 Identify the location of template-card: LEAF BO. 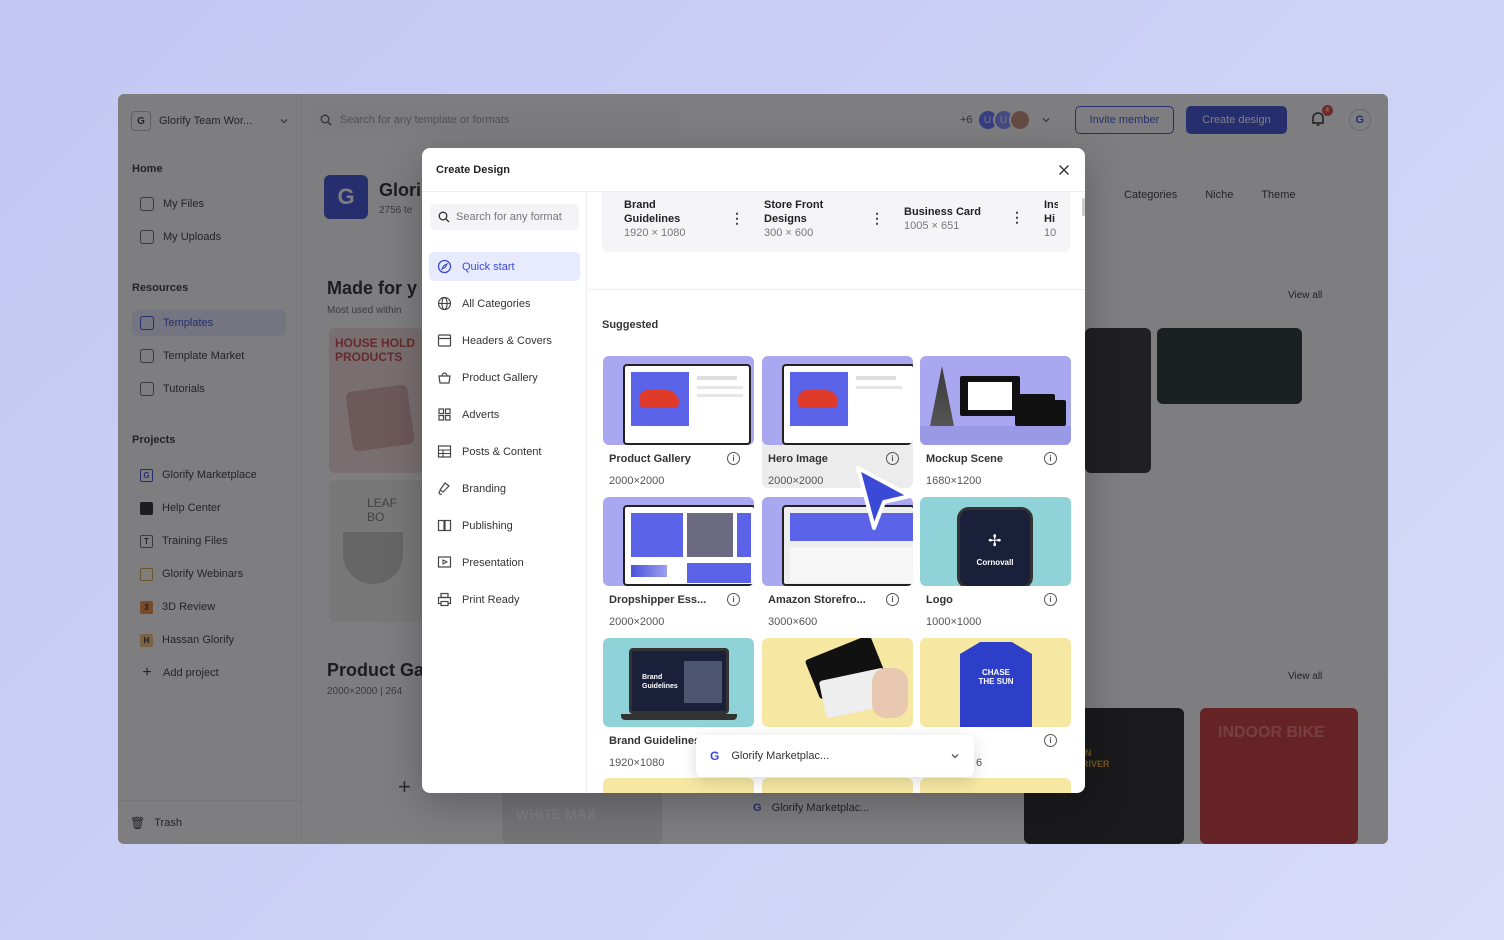
(376, 551).